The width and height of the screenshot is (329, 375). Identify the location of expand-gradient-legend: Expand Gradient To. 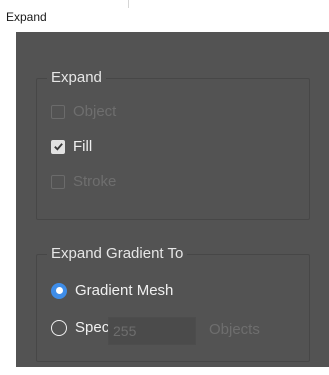
(117, 254).